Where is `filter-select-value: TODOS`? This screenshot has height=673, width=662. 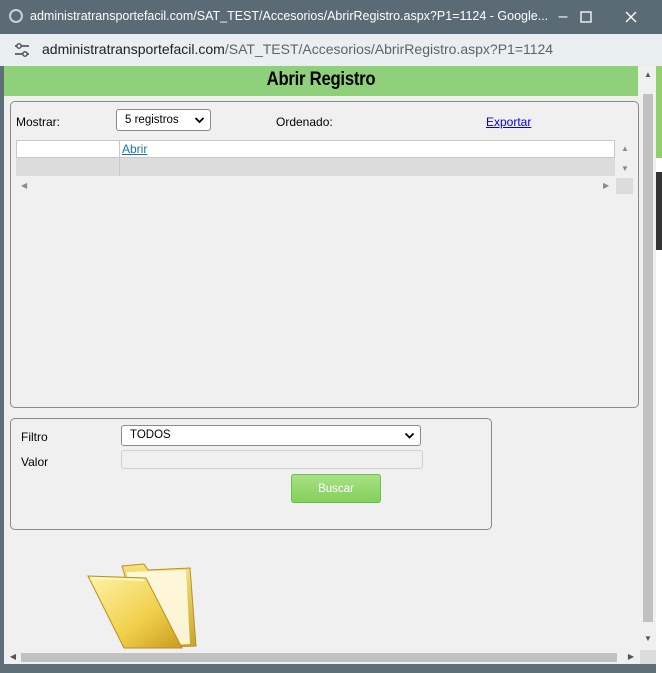 filter-select-value: TODOS is located at coordinates (150, 435).